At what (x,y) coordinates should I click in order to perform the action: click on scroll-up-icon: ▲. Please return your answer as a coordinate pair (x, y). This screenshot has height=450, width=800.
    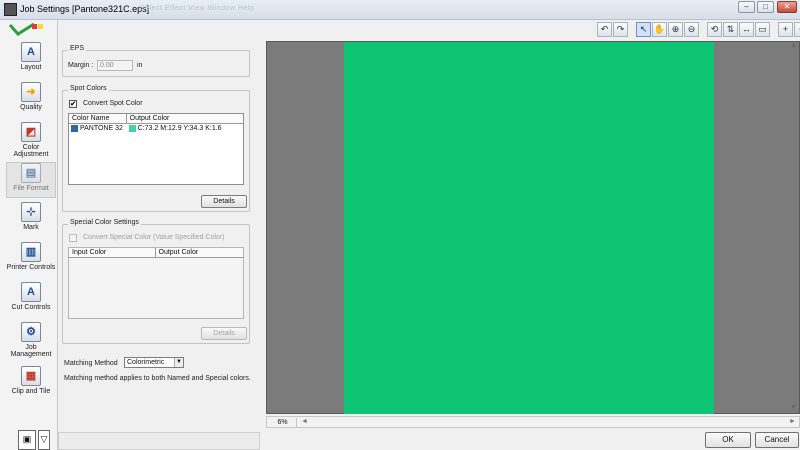
    Looking at the image, I should click on (793, 45).